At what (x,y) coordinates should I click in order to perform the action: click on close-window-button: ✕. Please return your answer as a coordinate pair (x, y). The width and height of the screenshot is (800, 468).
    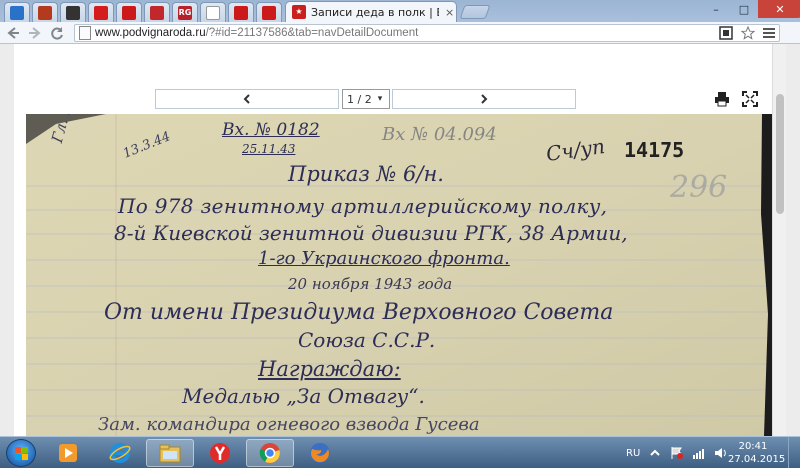
    Looking at the image, I should click on (779, 9).